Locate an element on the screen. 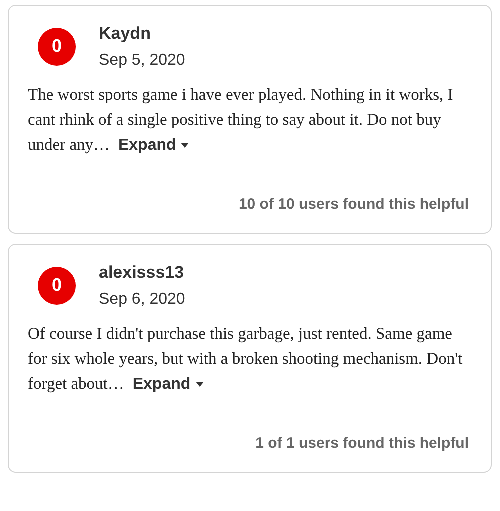 Image resolution: width=500 pixels, height=511 pixels. review-date: Sep 6, 2020 is located at coordinates (142, 300).